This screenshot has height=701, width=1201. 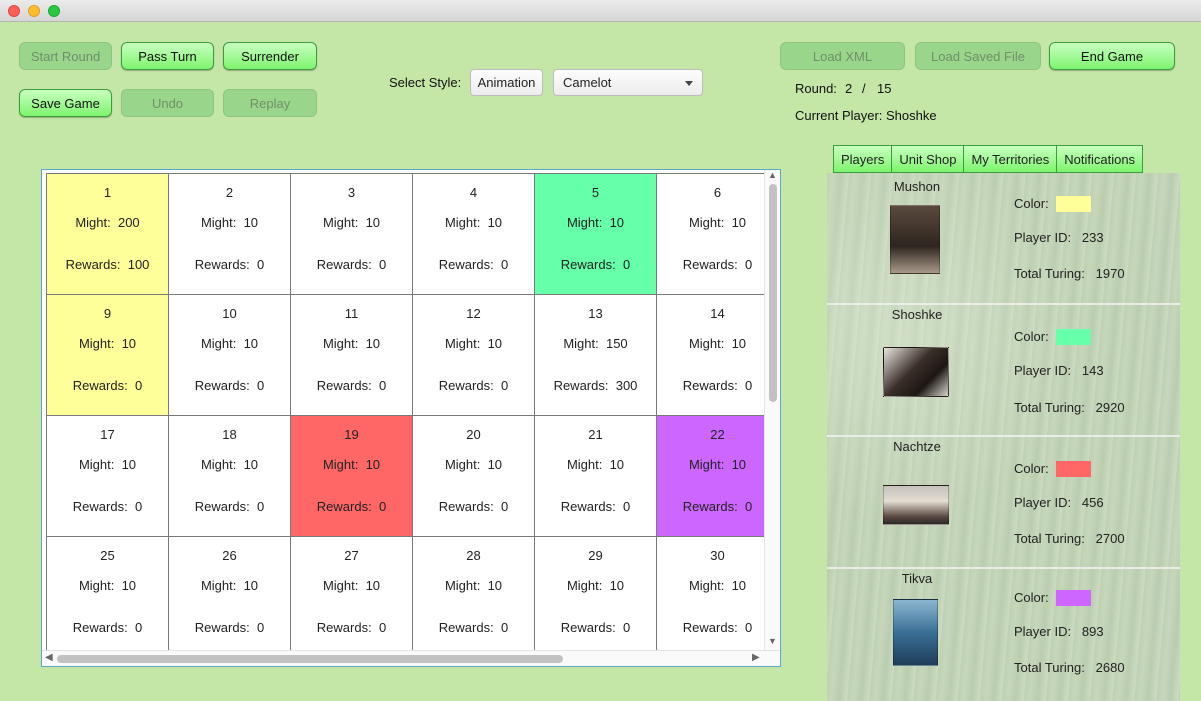 I want to click on territory-number: 20, so click(x=473, y=434).